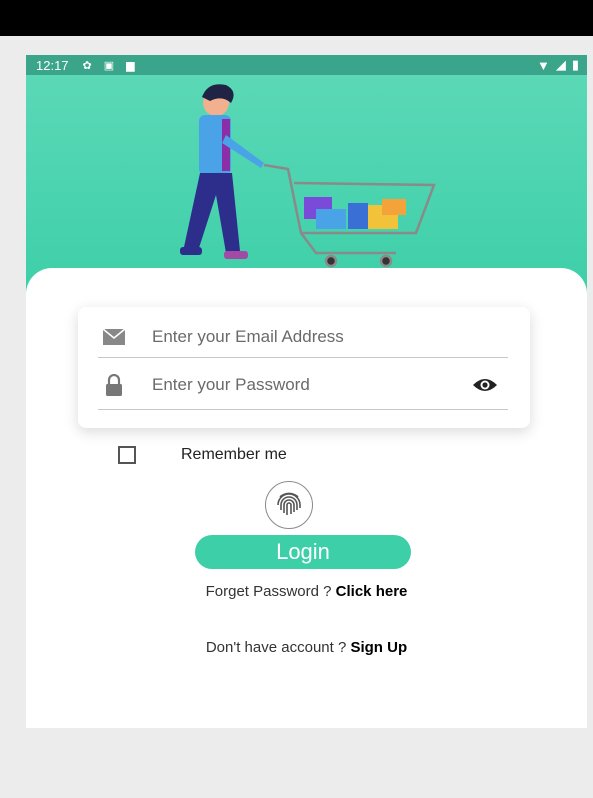 This screenshot has height=798, width=593. I want to click on top-black-bar, so click(296, 18).